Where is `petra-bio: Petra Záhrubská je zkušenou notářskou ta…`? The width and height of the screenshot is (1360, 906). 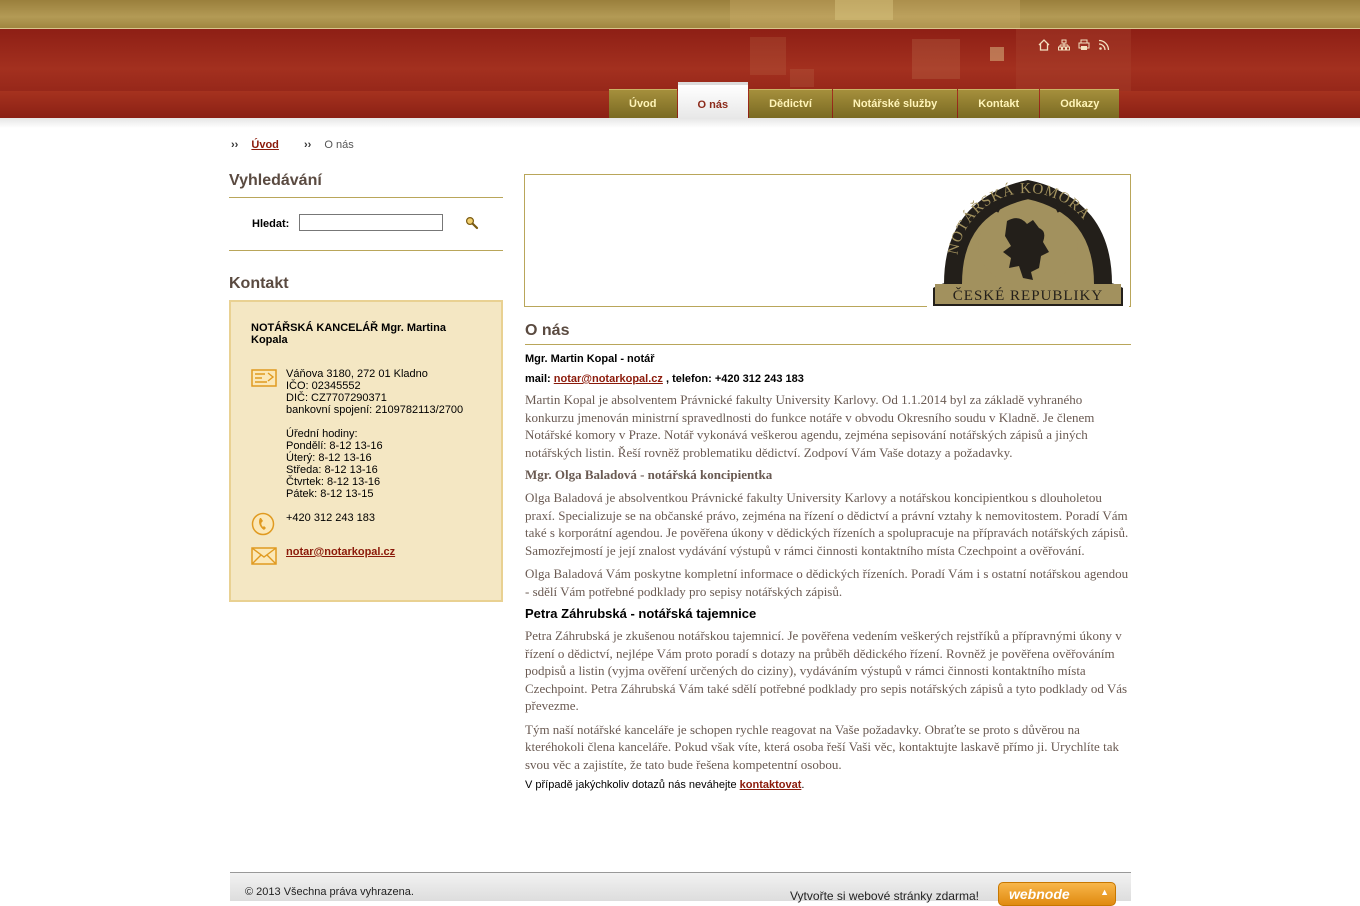 petra-bio: Petra Záhrubská je zkušenou notářskou ta… is located at coordinates (826, 670).